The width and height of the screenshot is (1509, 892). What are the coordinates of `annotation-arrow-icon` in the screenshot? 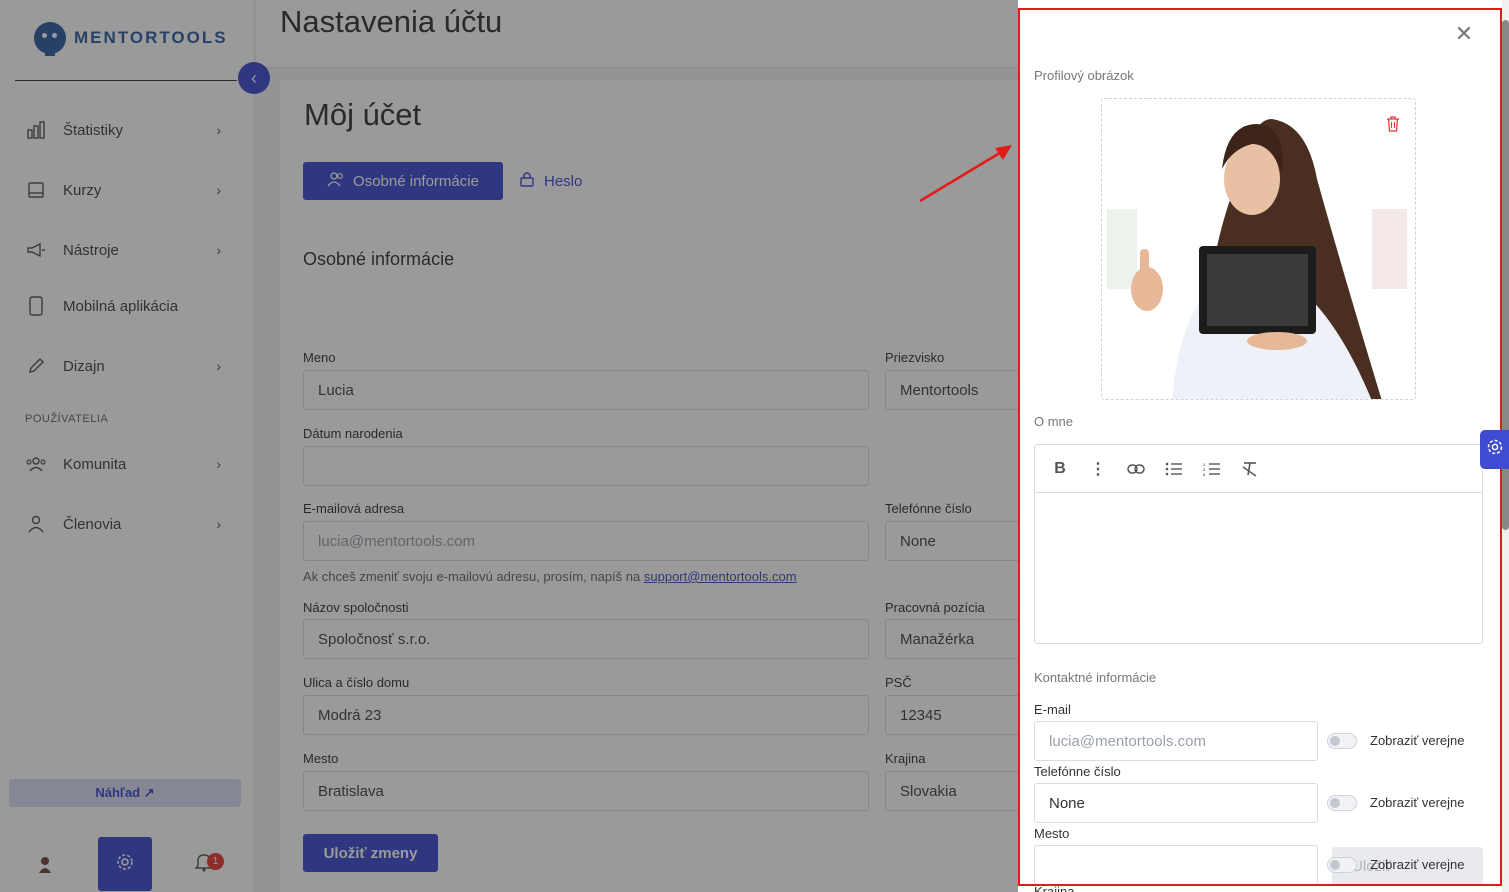 It's located at (965, 174).